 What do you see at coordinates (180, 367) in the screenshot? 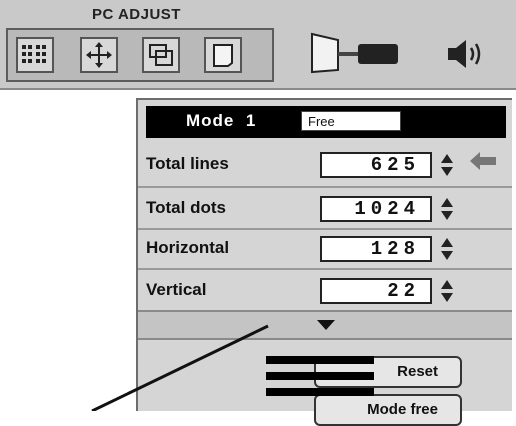
I see `callout-line` at bounding box center [180, 367].